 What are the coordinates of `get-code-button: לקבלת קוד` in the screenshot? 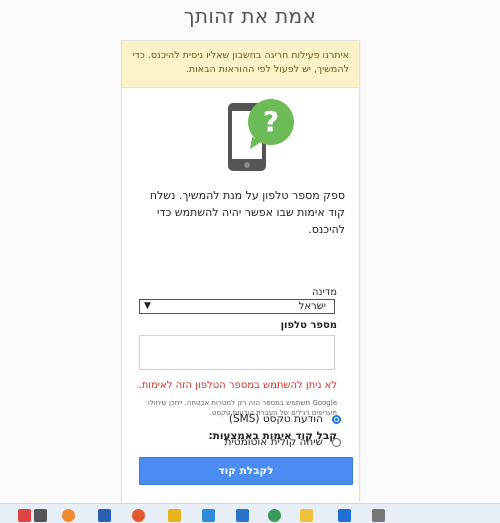 It's located at (246, 471).